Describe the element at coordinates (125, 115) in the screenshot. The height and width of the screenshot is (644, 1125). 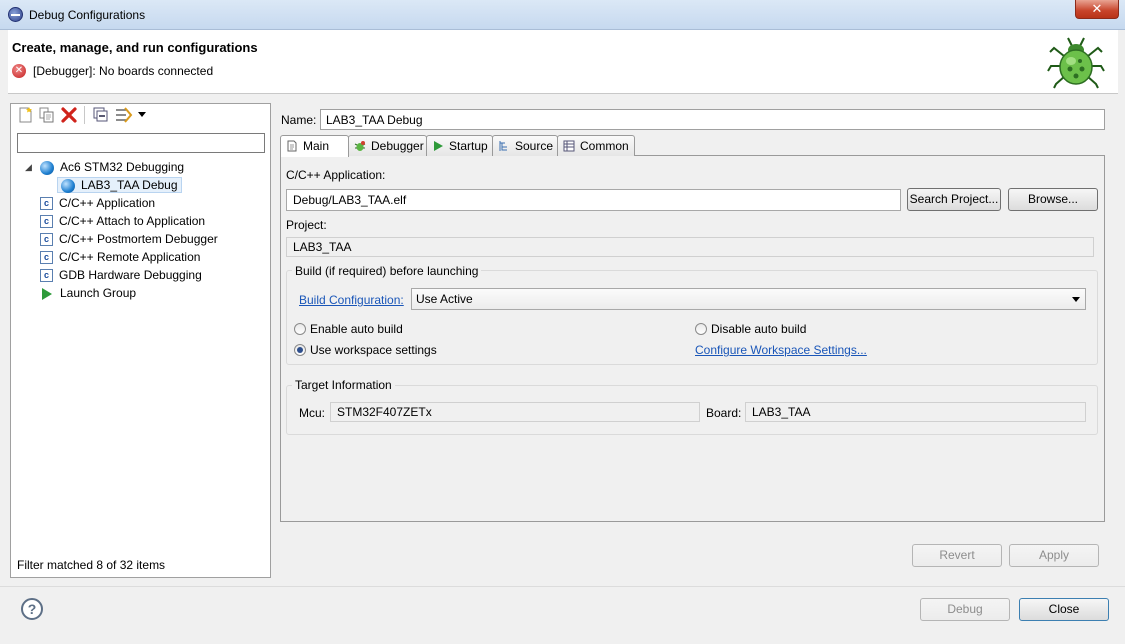
I see `filter-icon` at that location.